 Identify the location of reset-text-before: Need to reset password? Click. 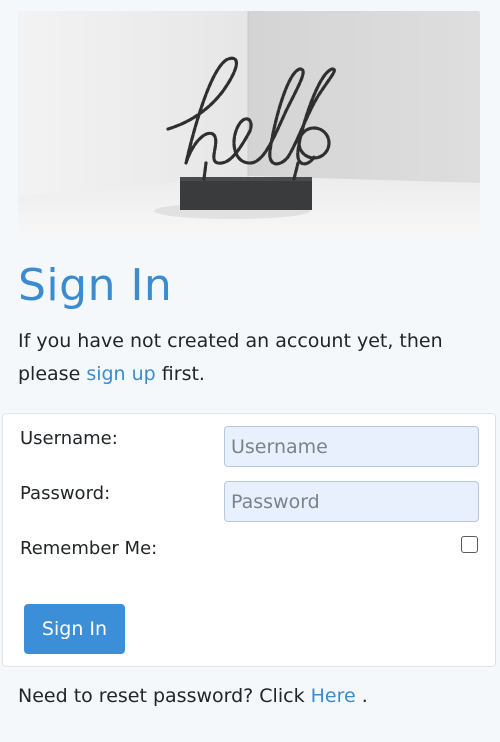
(164, 696).